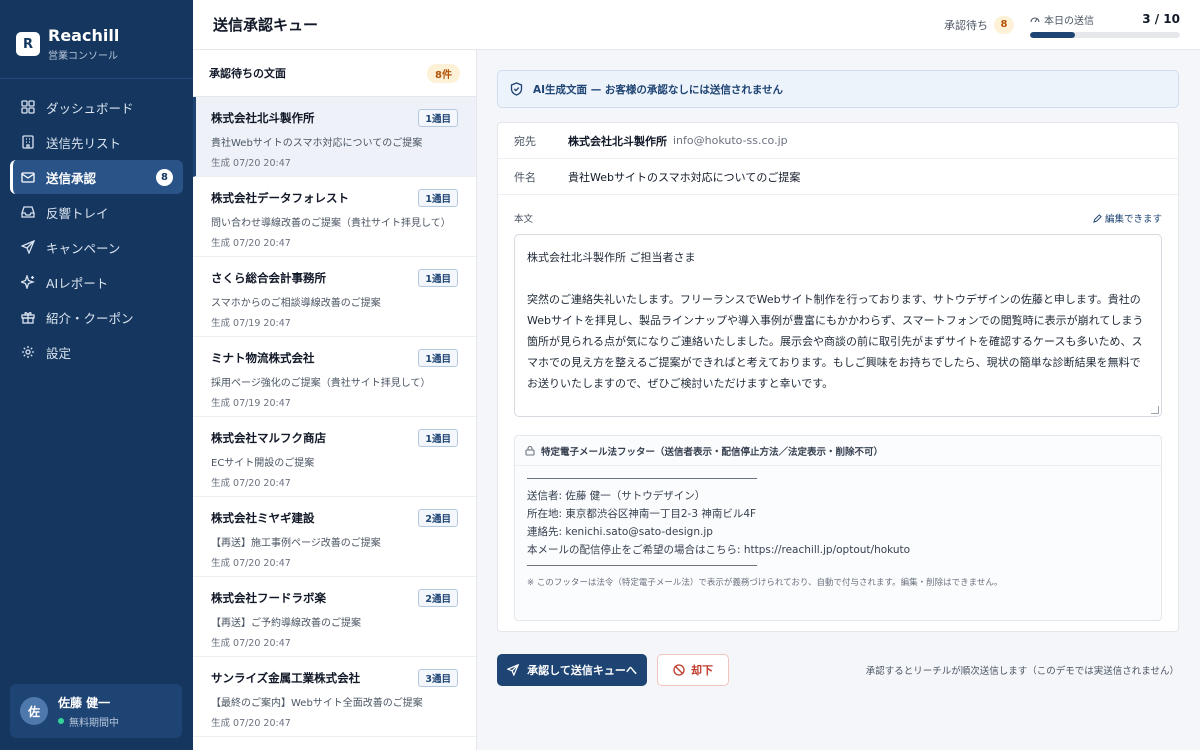 The image size is (1200, 750). Describe the element at coordinates (96, 317) in the screenshot. I see `sidebar-item-referral: 紹介・クーポン` at that location.